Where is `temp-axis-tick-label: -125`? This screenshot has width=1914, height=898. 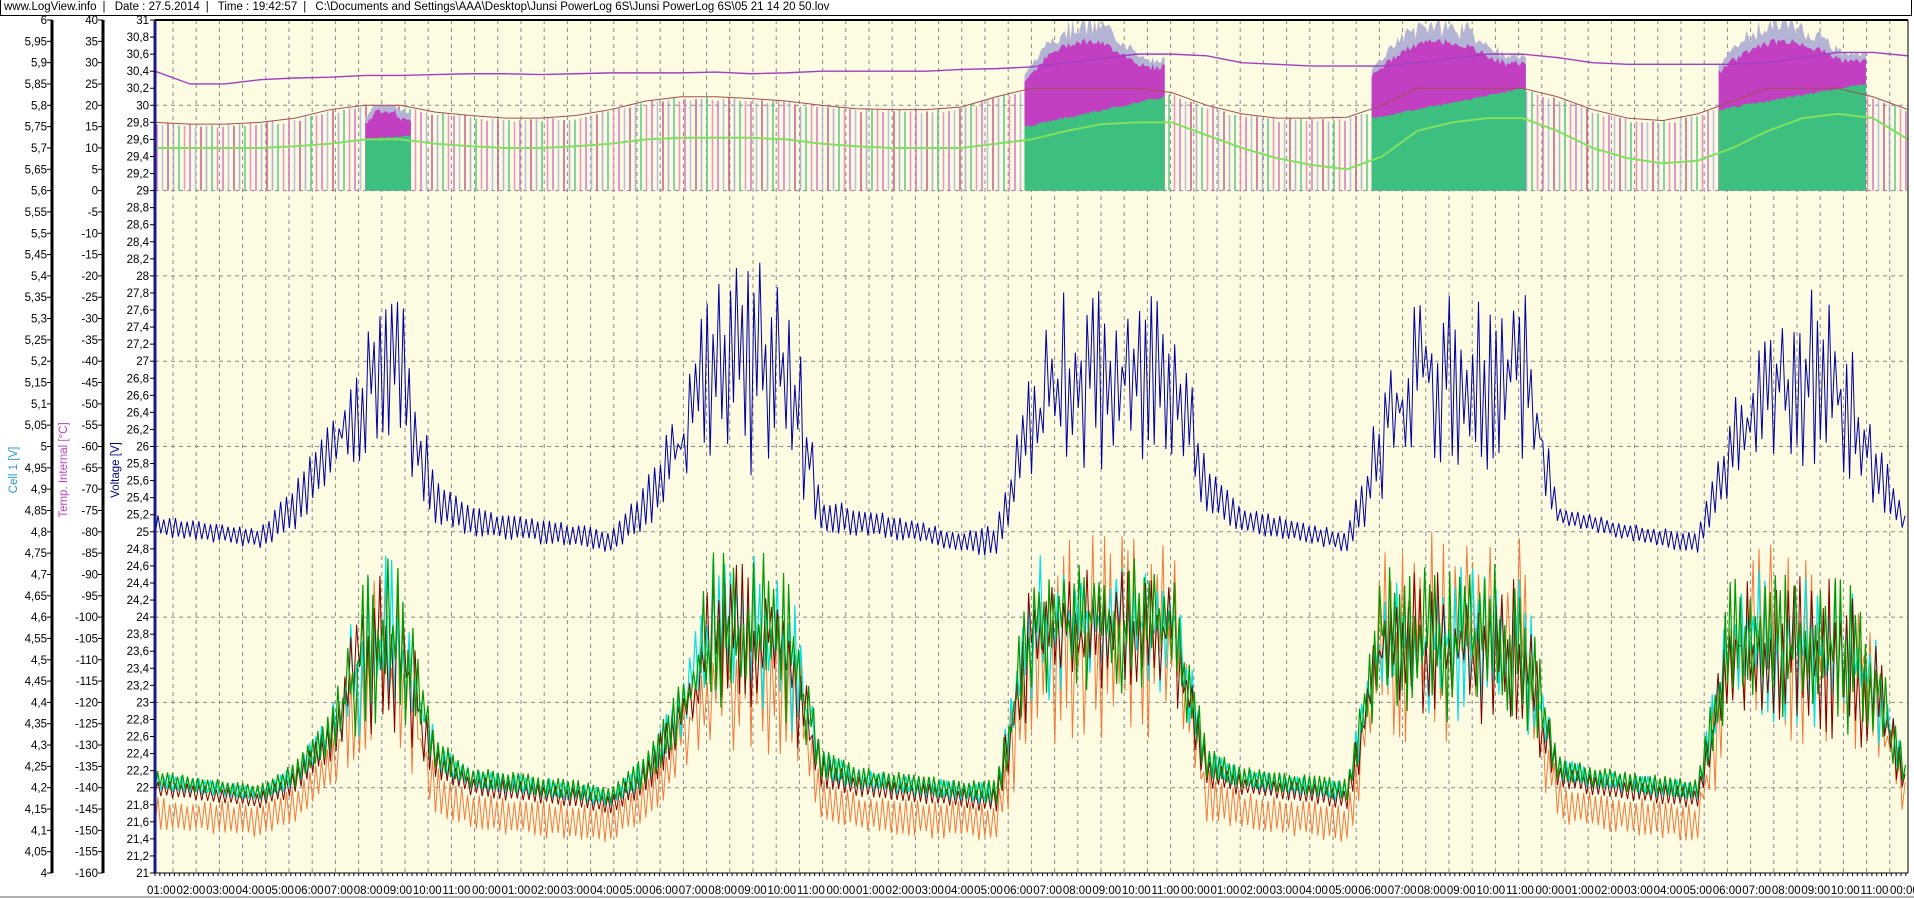
temp-axis-tick-label: -125 is located at coordinates (86, 725).